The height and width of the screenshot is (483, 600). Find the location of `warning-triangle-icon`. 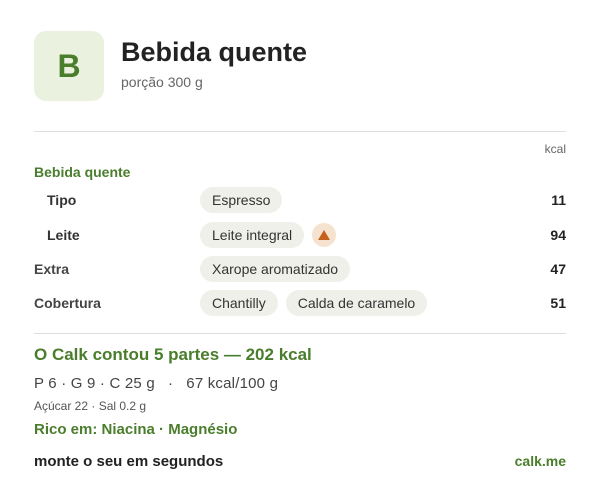

warning-triangle-icon is located at coordinates (324, 235).